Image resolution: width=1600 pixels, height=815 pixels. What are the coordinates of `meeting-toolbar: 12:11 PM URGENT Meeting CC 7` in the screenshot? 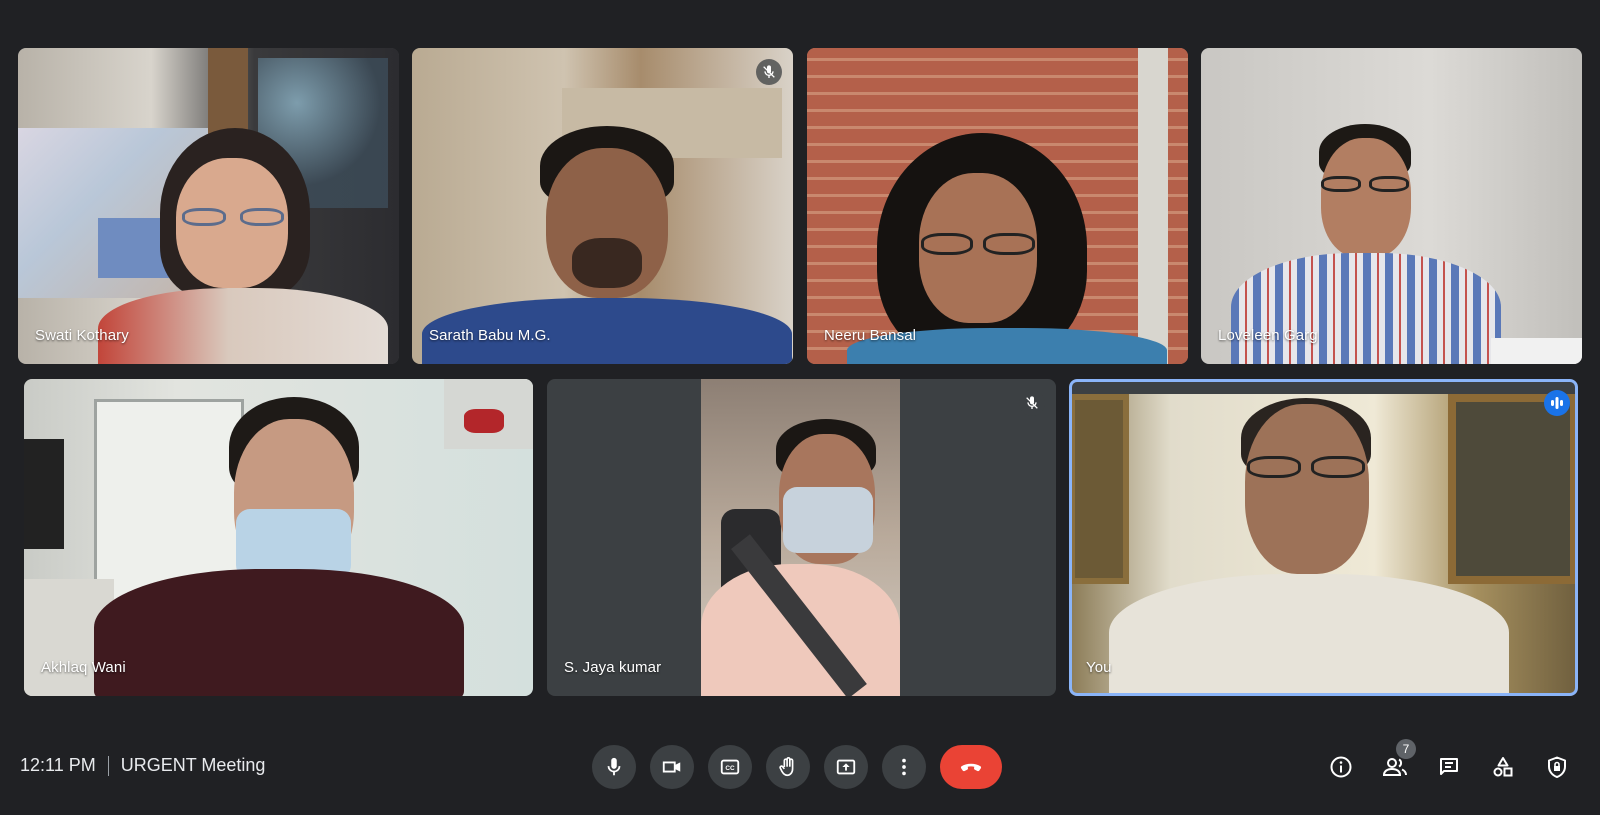 It's located at (800, 770).